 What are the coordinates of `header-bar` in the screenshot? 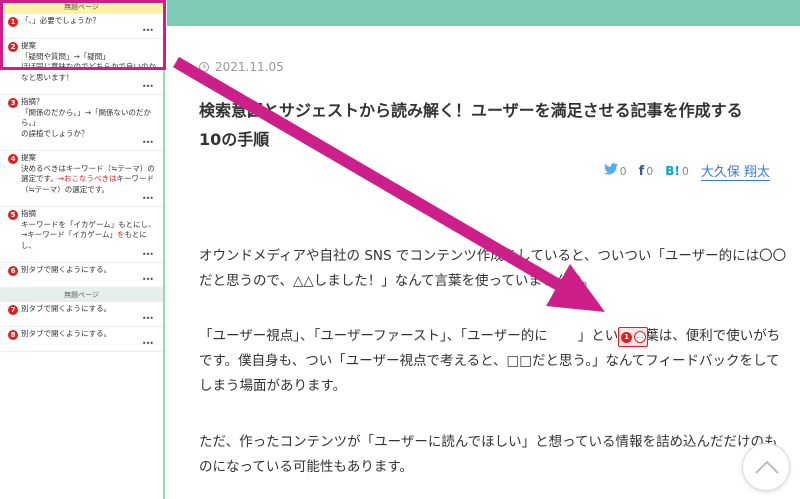 It's located at (483, 13).